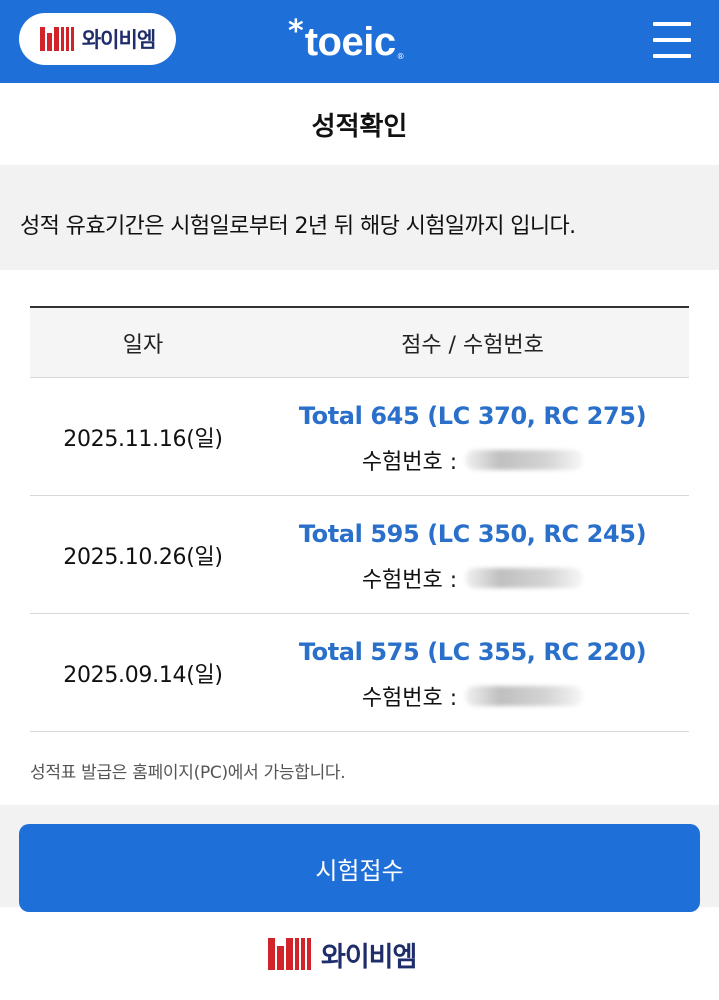 Image resolution: width=719 pixels, height=1000 pixels. Describe the element at coordinates (359, 868) in the screenshot. I see `register-exam-button: 시험접수` at that location.